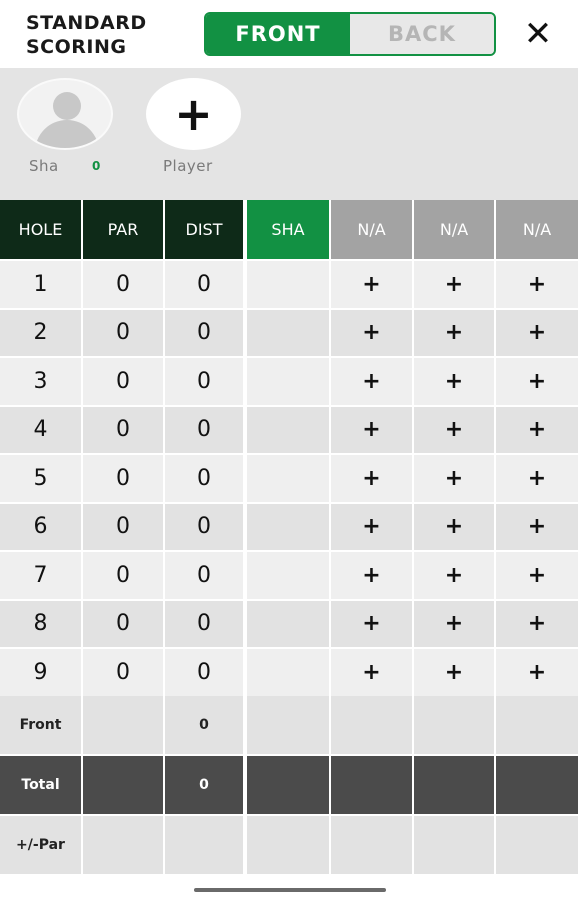 This screenshot has width=578, height=900. Describe the element at coordinates (278, 34) in the screenshot. I see `front-tab: FRONT` at that location.